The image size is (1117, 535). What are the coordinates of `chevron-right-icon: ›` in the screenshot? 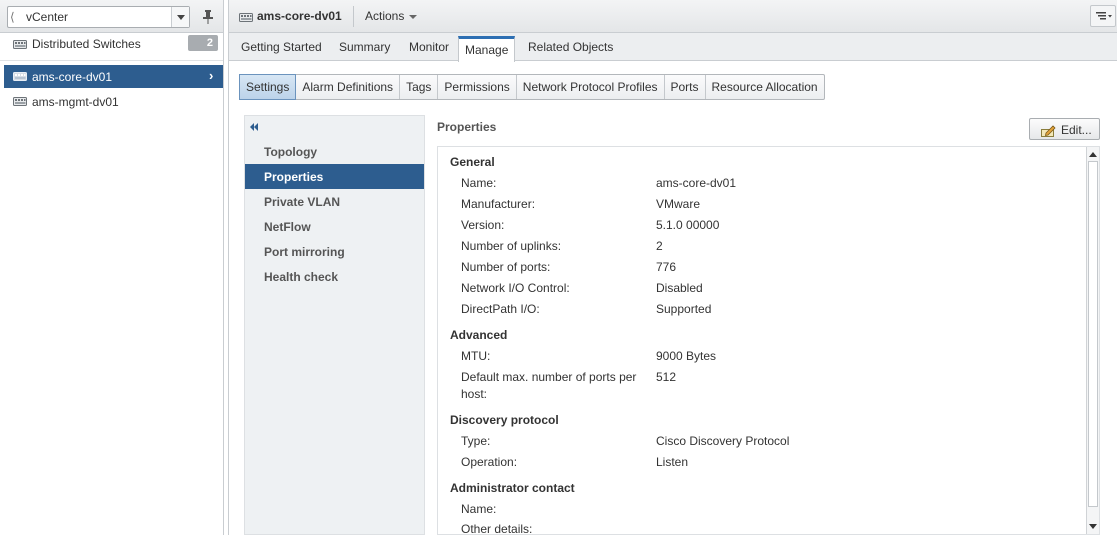 It's located at (211, 75).